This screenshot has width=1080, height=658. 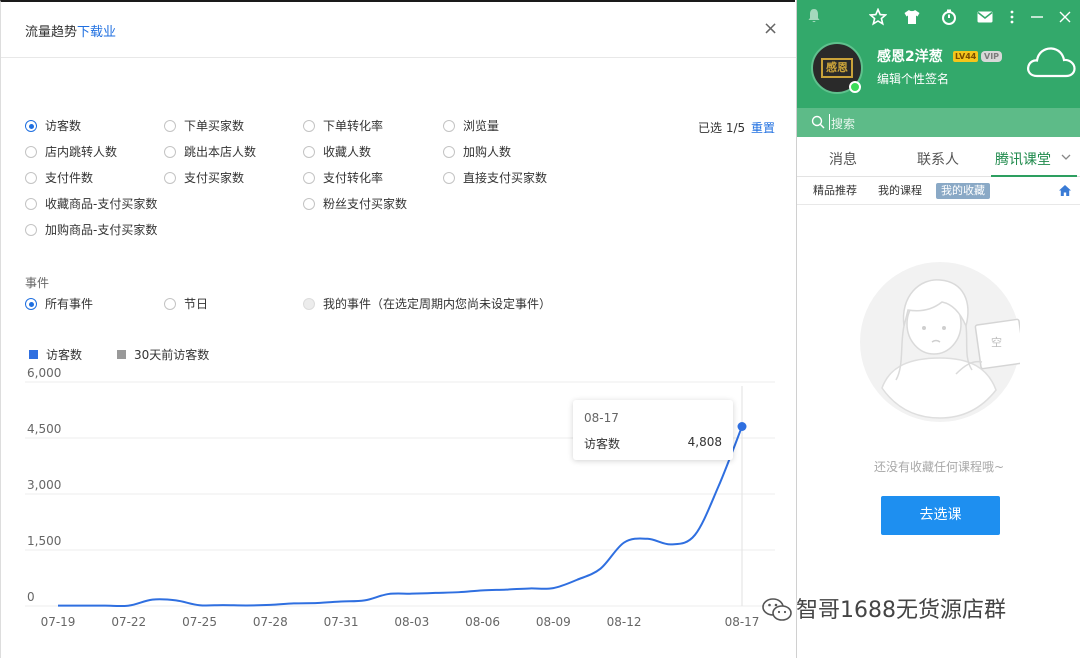 I want to click on mail-icon, so click(x=985, y=17).